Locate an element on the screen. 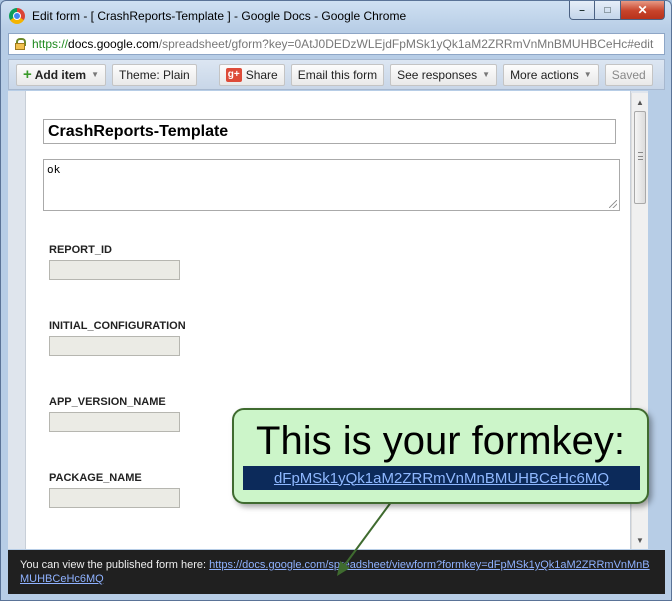 The width and height of the screenshot is (672, 601). callout-heading: This is your formkey: is located at coordinates (440, 441).